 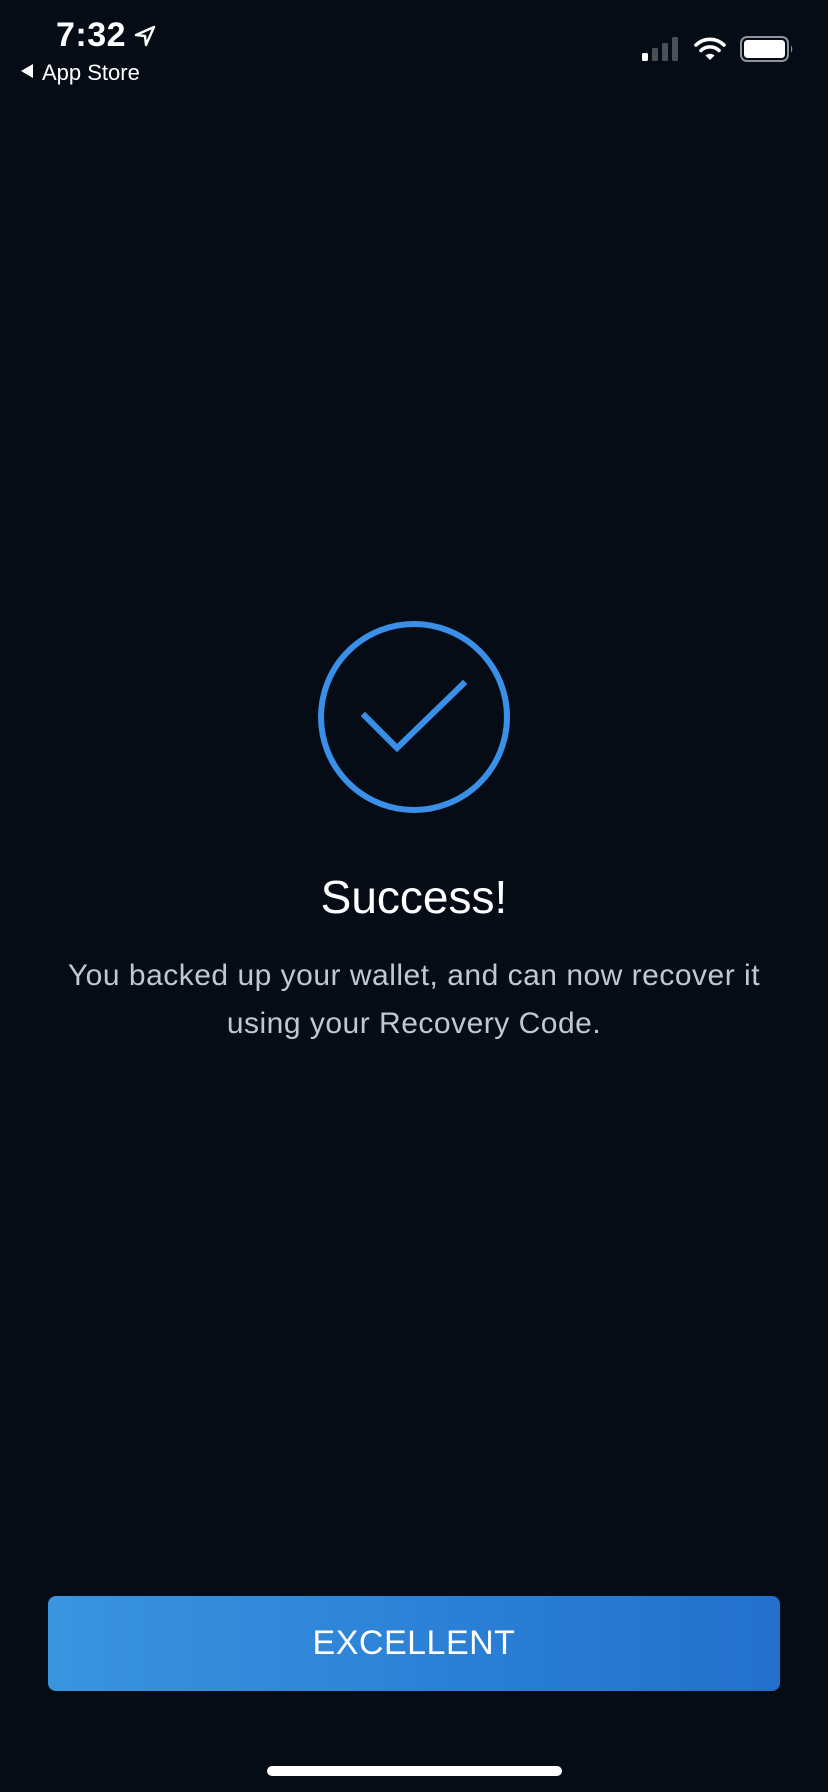 What do you see at coordinates (661, 49) in the screenshot?
I see `cellular-signal-icon` at bounding box center [661, 49].